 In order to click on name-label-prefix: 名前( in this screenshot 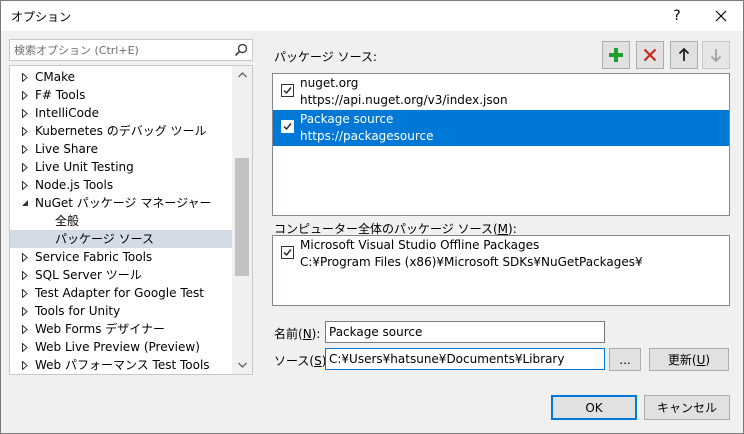, I will do `click(288, 334)`.